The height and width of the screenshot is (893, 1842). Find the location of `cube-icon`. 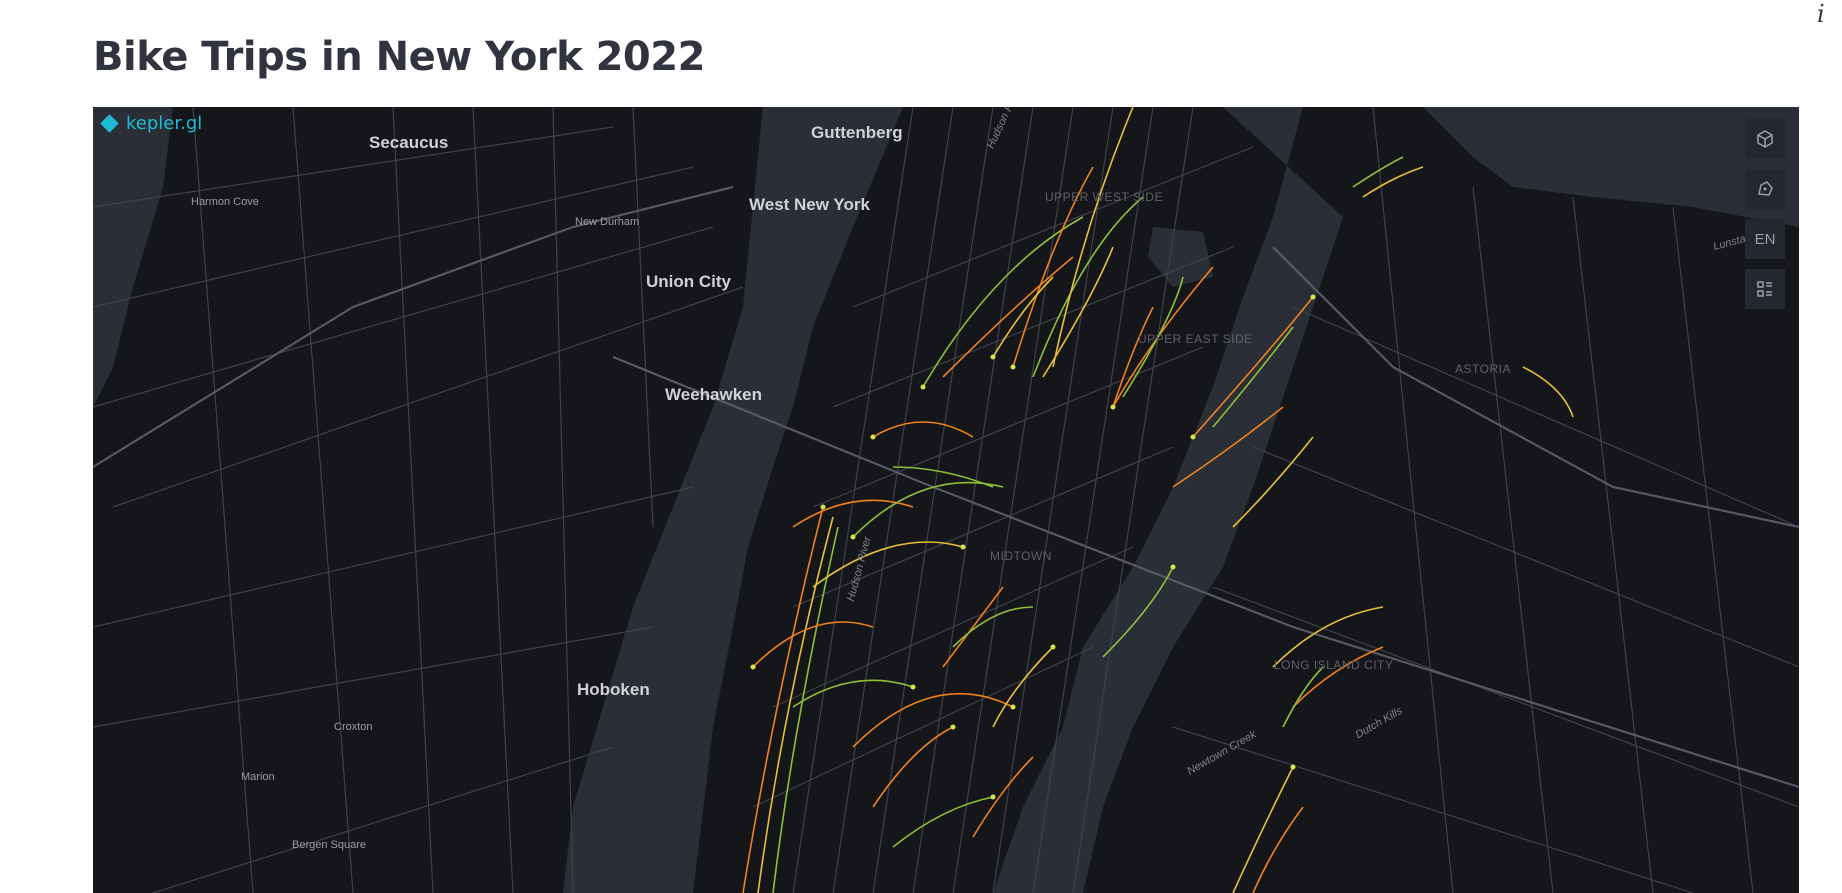

cube-icon is located at coordinates (1765, 139).